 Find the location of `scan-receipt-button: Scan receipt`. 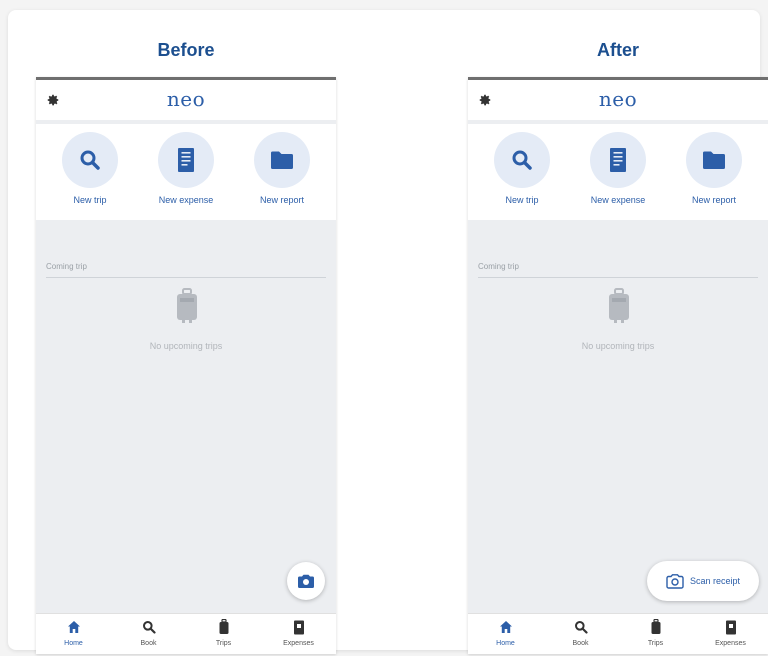

scan-receipt-button: Scan receipt is located at coordinates (703, 581).